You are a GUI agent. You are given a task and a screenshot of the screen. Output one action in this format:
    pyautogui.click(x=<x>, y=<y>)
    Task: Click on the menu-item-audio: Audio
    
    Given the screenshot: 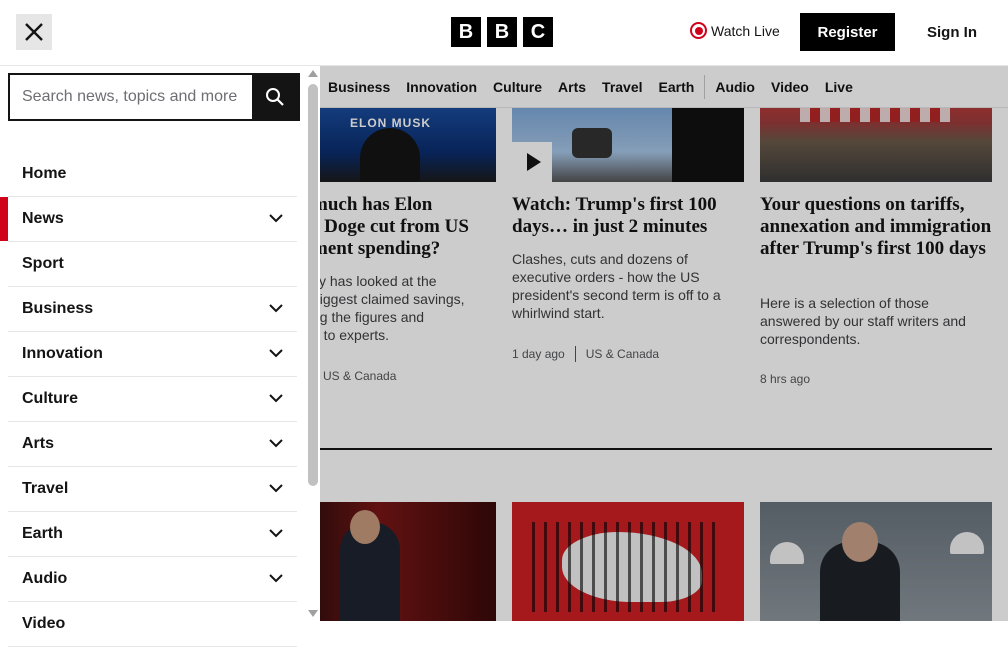 What is the action you would take?
    pyautogui.click(x=152, y=579)
    